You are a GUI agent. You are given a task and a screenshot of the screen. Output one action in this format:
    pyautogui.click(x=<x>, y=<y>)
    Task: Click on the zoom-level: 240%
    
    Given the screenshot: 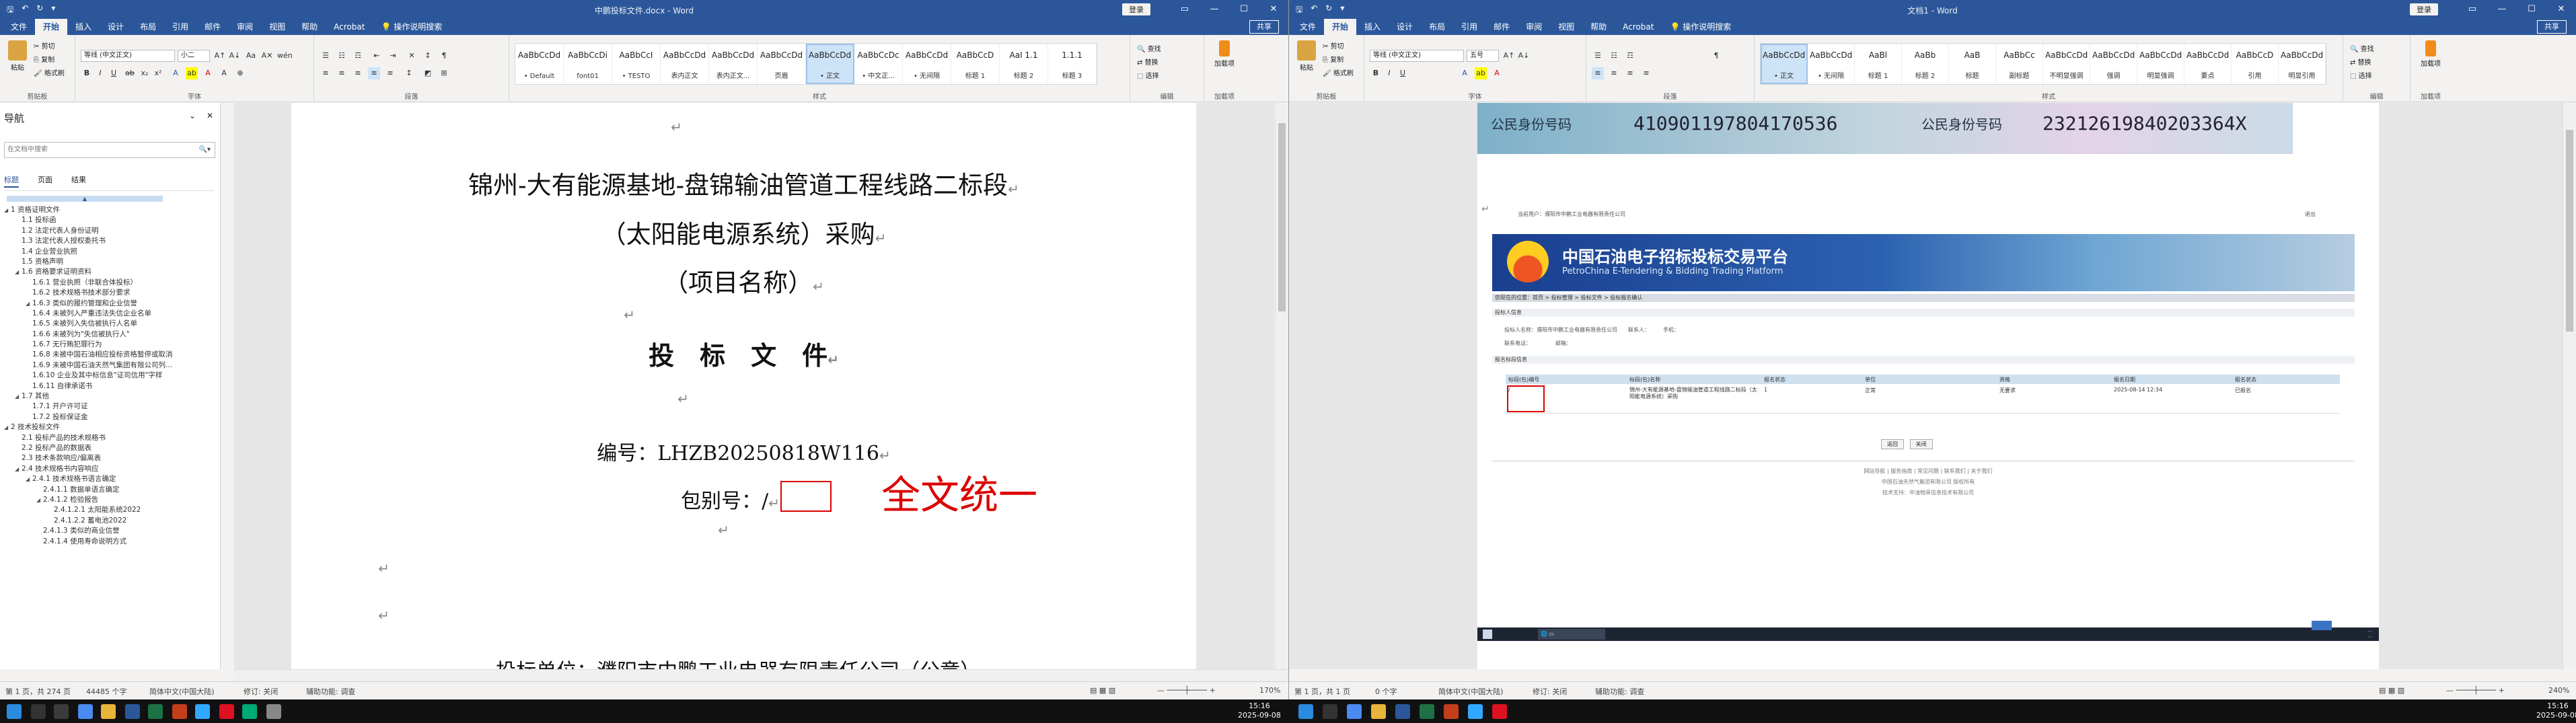 What is the action you would take?
    pyautogui.click(x=2558, y=690)
    